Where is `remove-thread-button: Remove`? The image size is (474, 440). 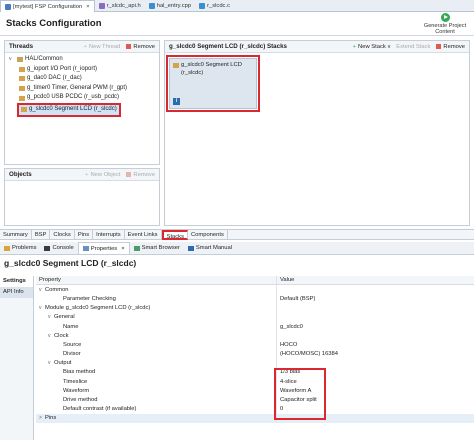 remove-thread-button: Remove is located at coordinates (140, 47).